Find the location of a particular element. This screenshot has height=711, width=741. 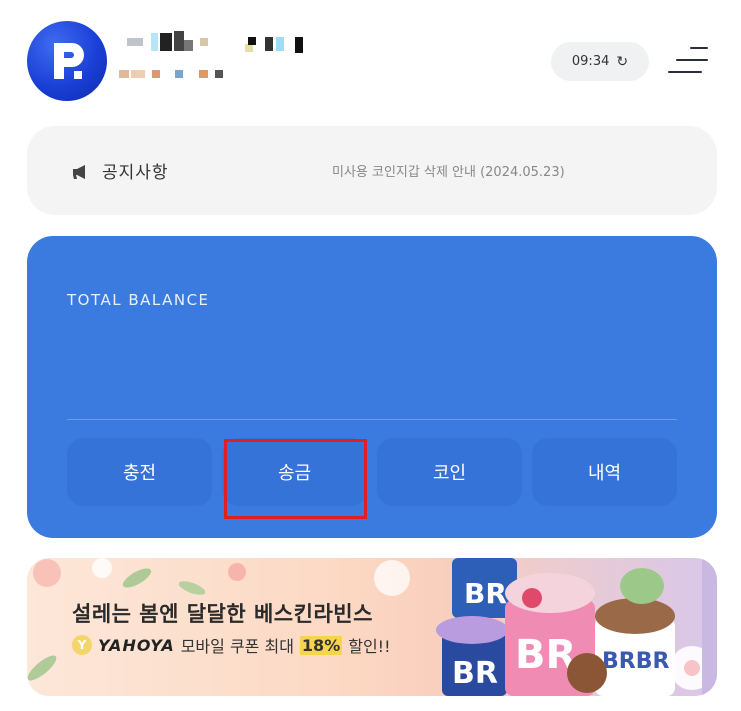

notice-bar: 공지사항 미사용 코인지갑 삭제 안내 (2024.05.23) is located at coordinates (372, 170).